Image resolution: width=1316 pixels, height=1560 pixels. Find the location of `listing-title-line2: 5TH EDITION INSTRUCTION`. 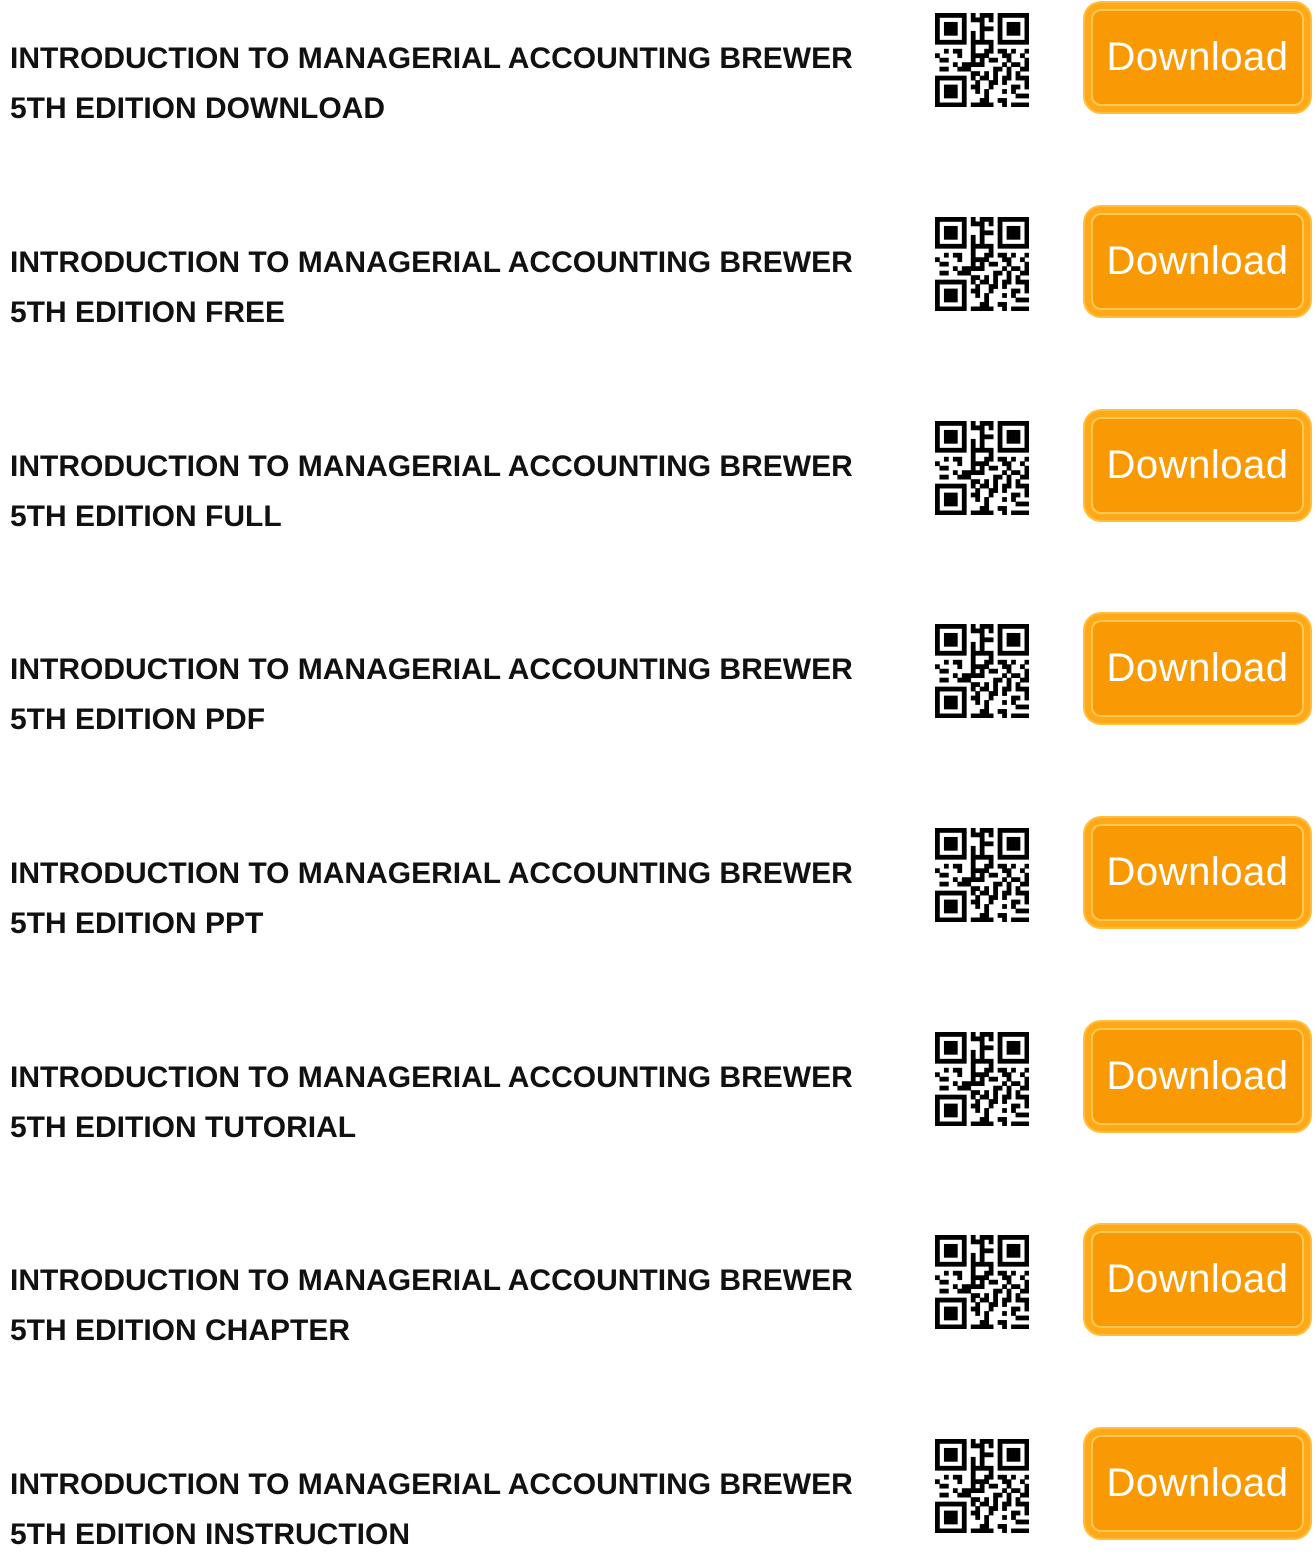

listing-title-line2: 5TH EDITION INSTRUCTION is located at coordinates (210, 1534).